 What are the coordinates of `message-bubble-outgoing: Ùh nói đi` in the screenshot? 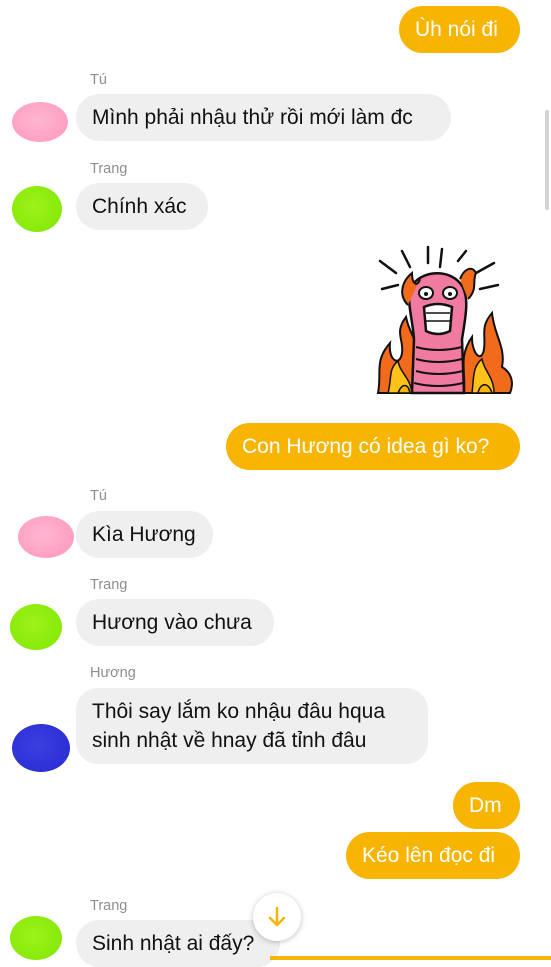 It's located at (459, 29).